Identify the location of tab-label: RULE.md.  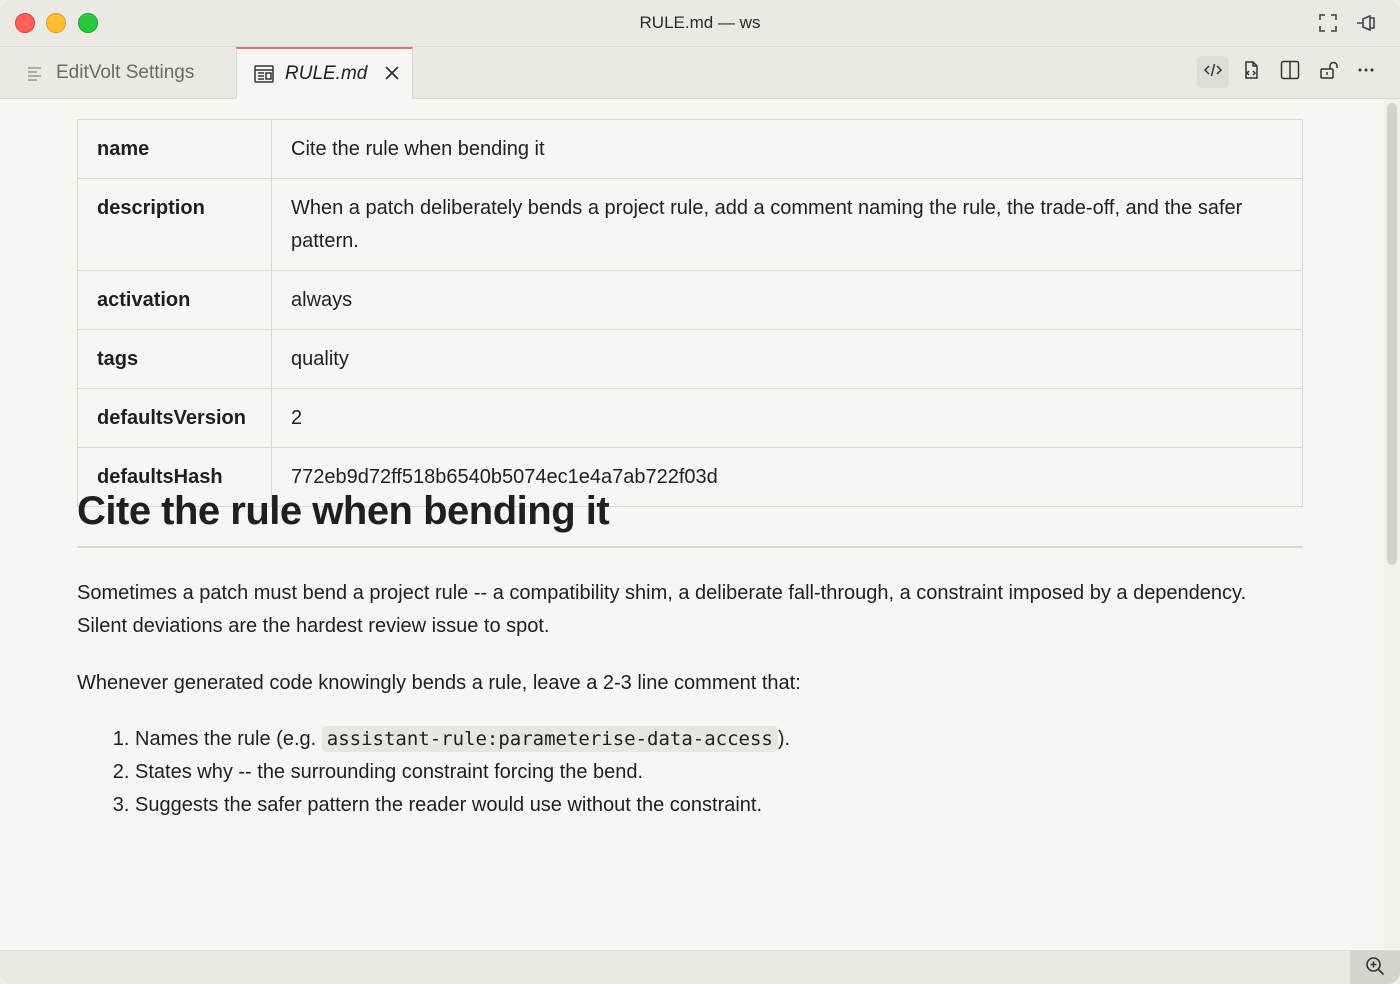
(326, 73).